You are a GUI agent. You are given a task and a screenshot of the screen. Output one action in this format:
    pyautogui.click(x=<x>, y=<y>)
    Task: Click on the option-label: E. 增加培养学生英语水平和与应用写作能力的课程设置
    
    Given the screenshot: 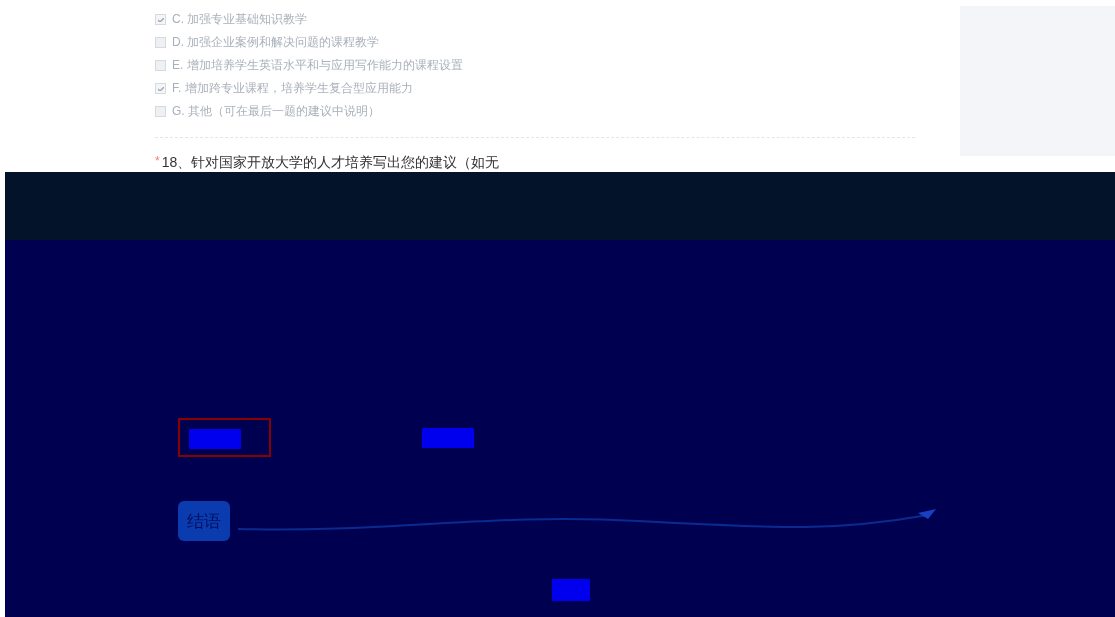 What is the action you would take?
    pyautogui.click(x=317, y=65)
    